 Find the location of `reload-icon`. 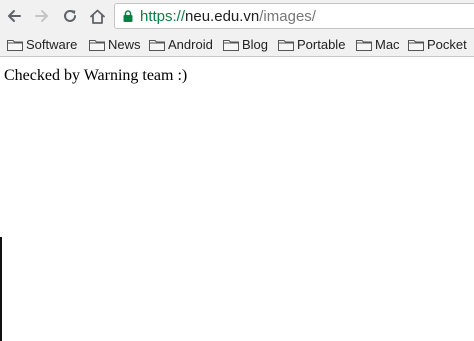

reload-icon is located at coordinates (70, 15).